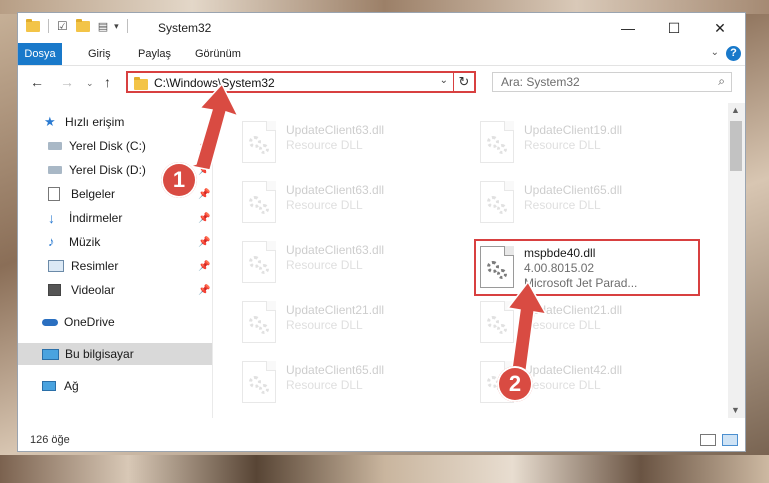 The image size is (769, 483). What do you see at coordinates (107, 82) in the screenshot?
I see `up-arrow-icon: ↑` at bounding box center [107, 82].